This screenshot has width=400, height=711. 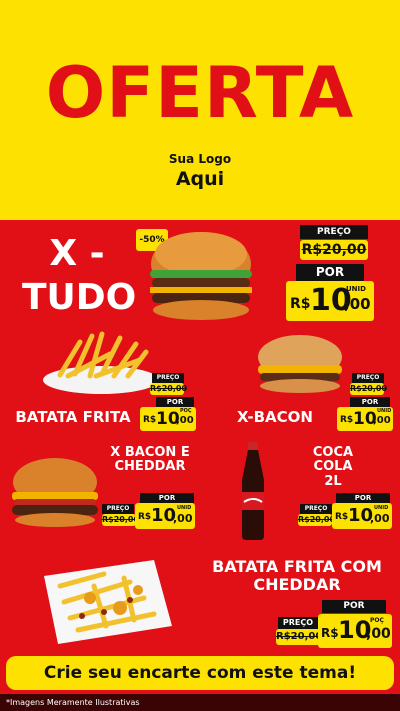 I want to click on product-name-batatacheddar: BATATA FRITA COM CHEDDAR, so click(x=297, y=575).